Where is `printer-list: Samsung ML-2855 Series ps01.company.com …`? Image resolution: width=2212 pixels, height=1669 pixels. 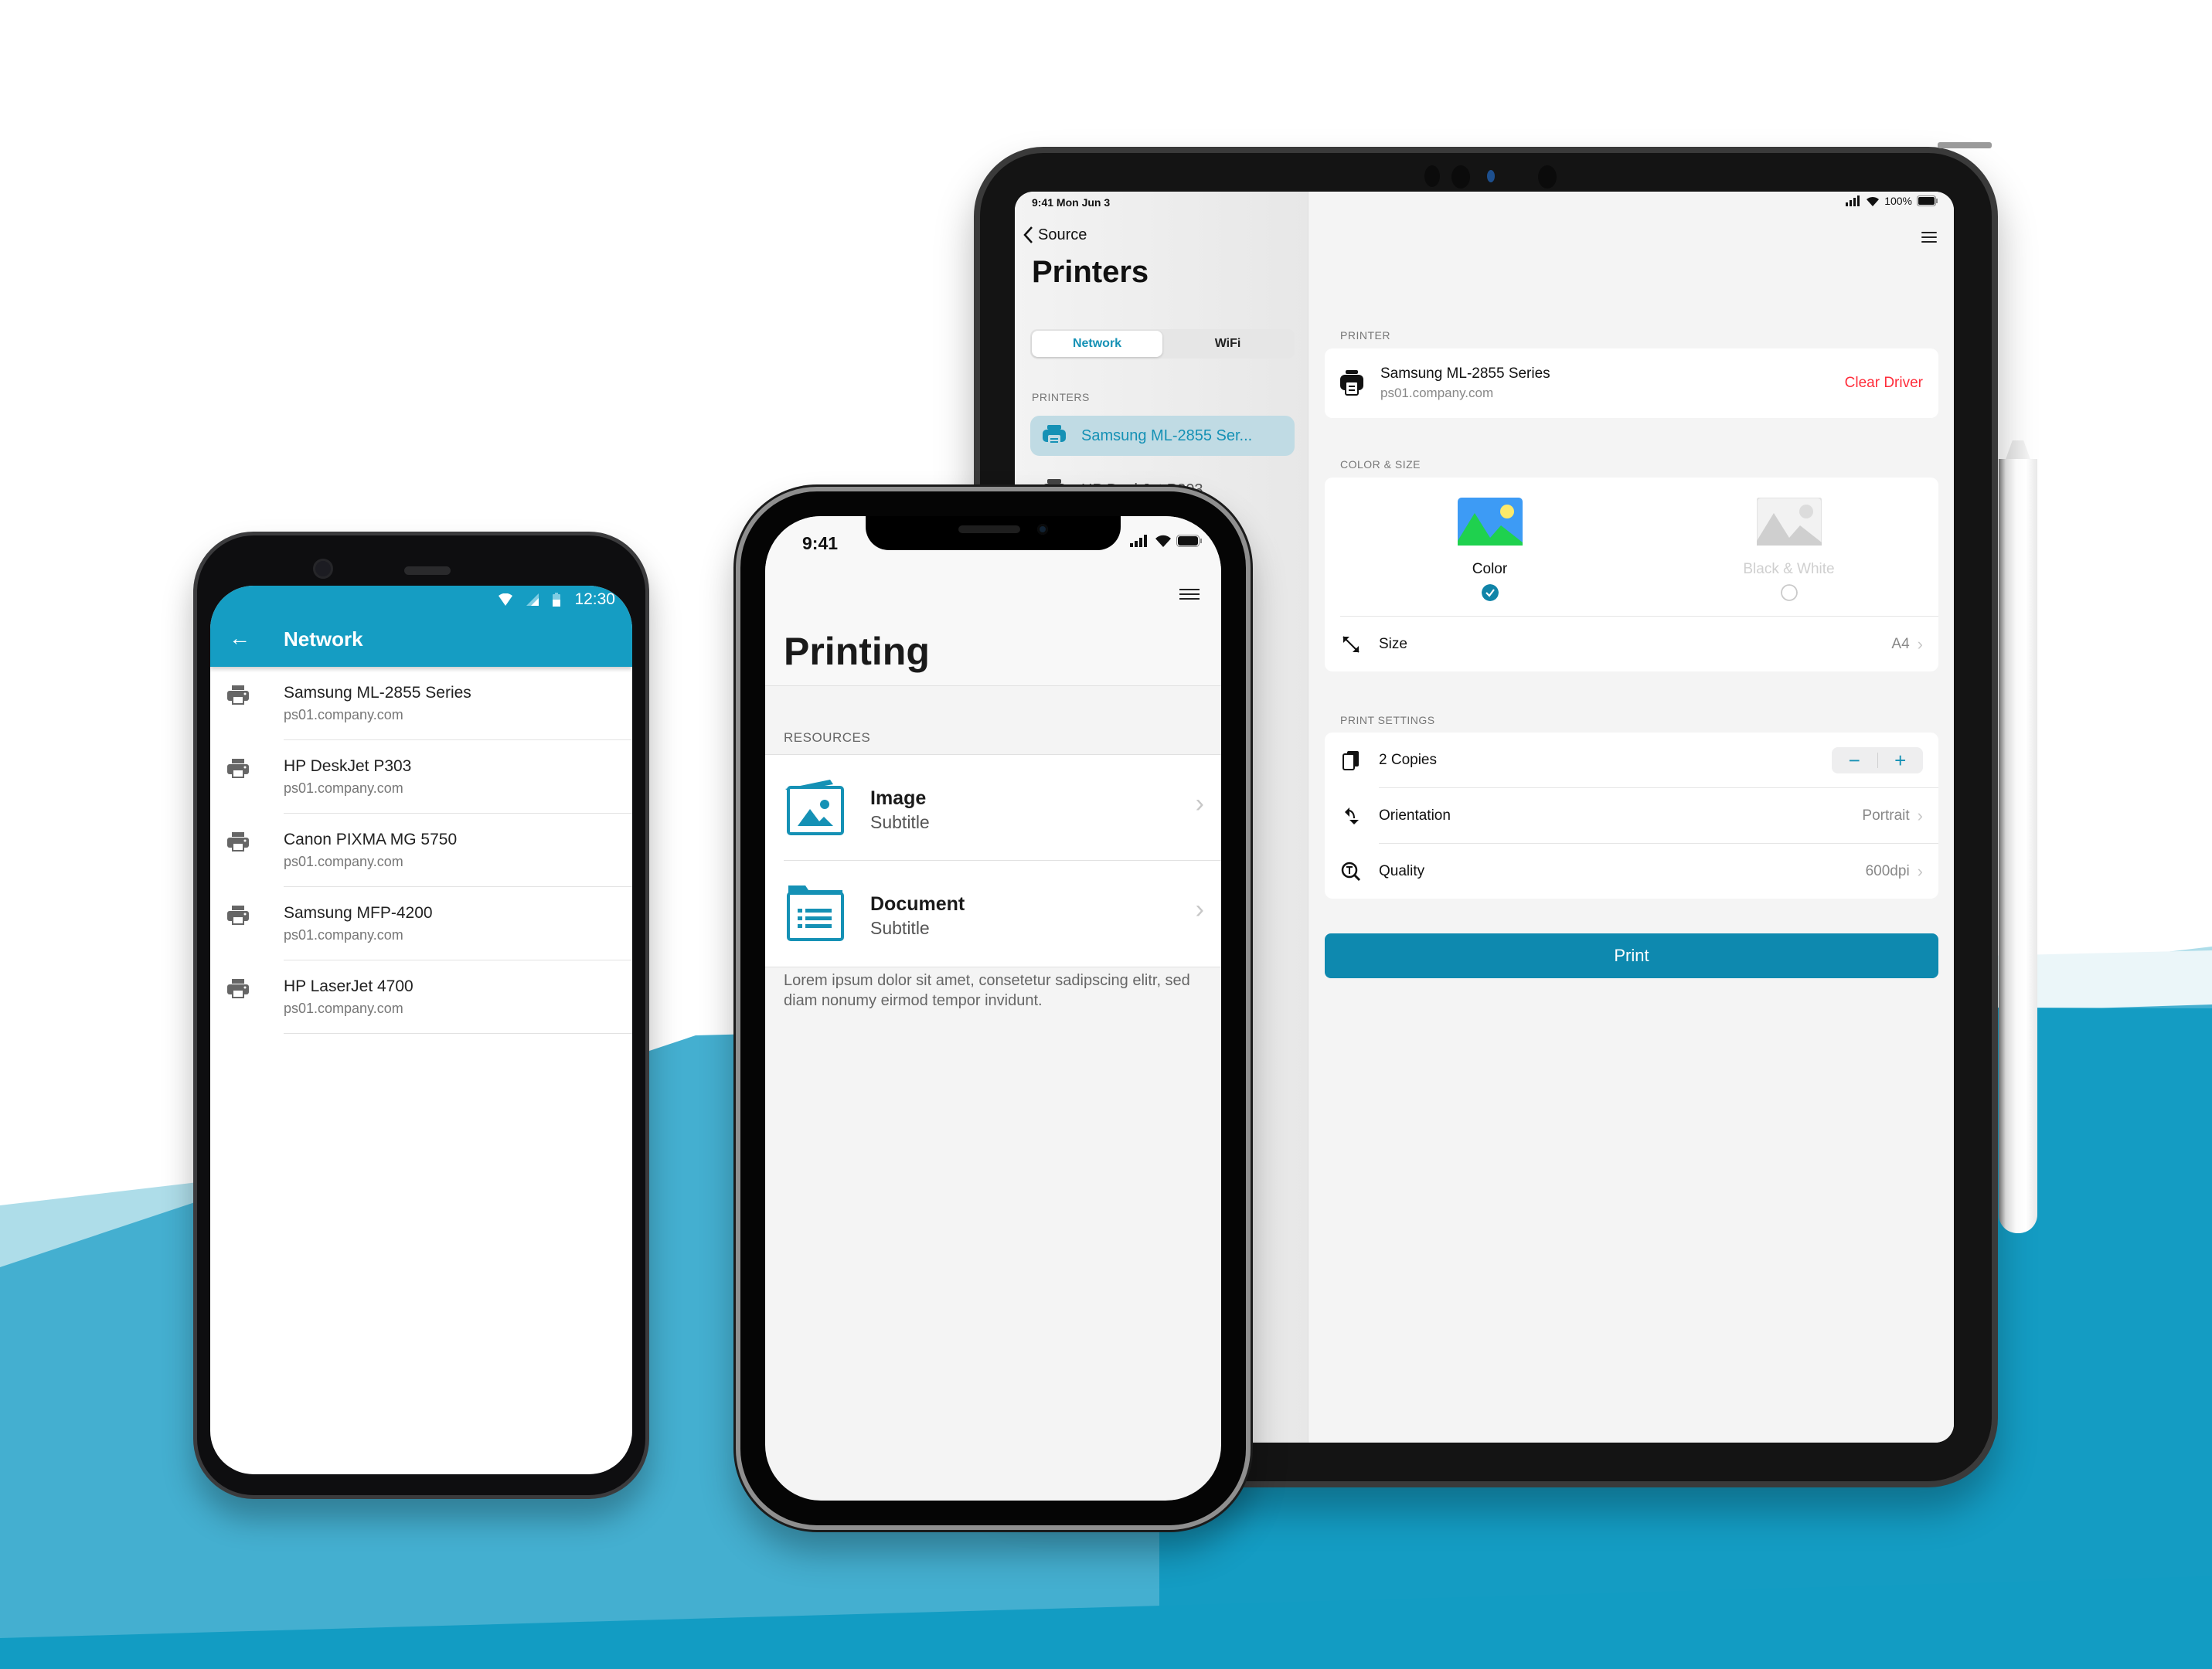 printer-list: Samsung ML-2855 Series ps01.company.com … is located at coordinates (421, 850).